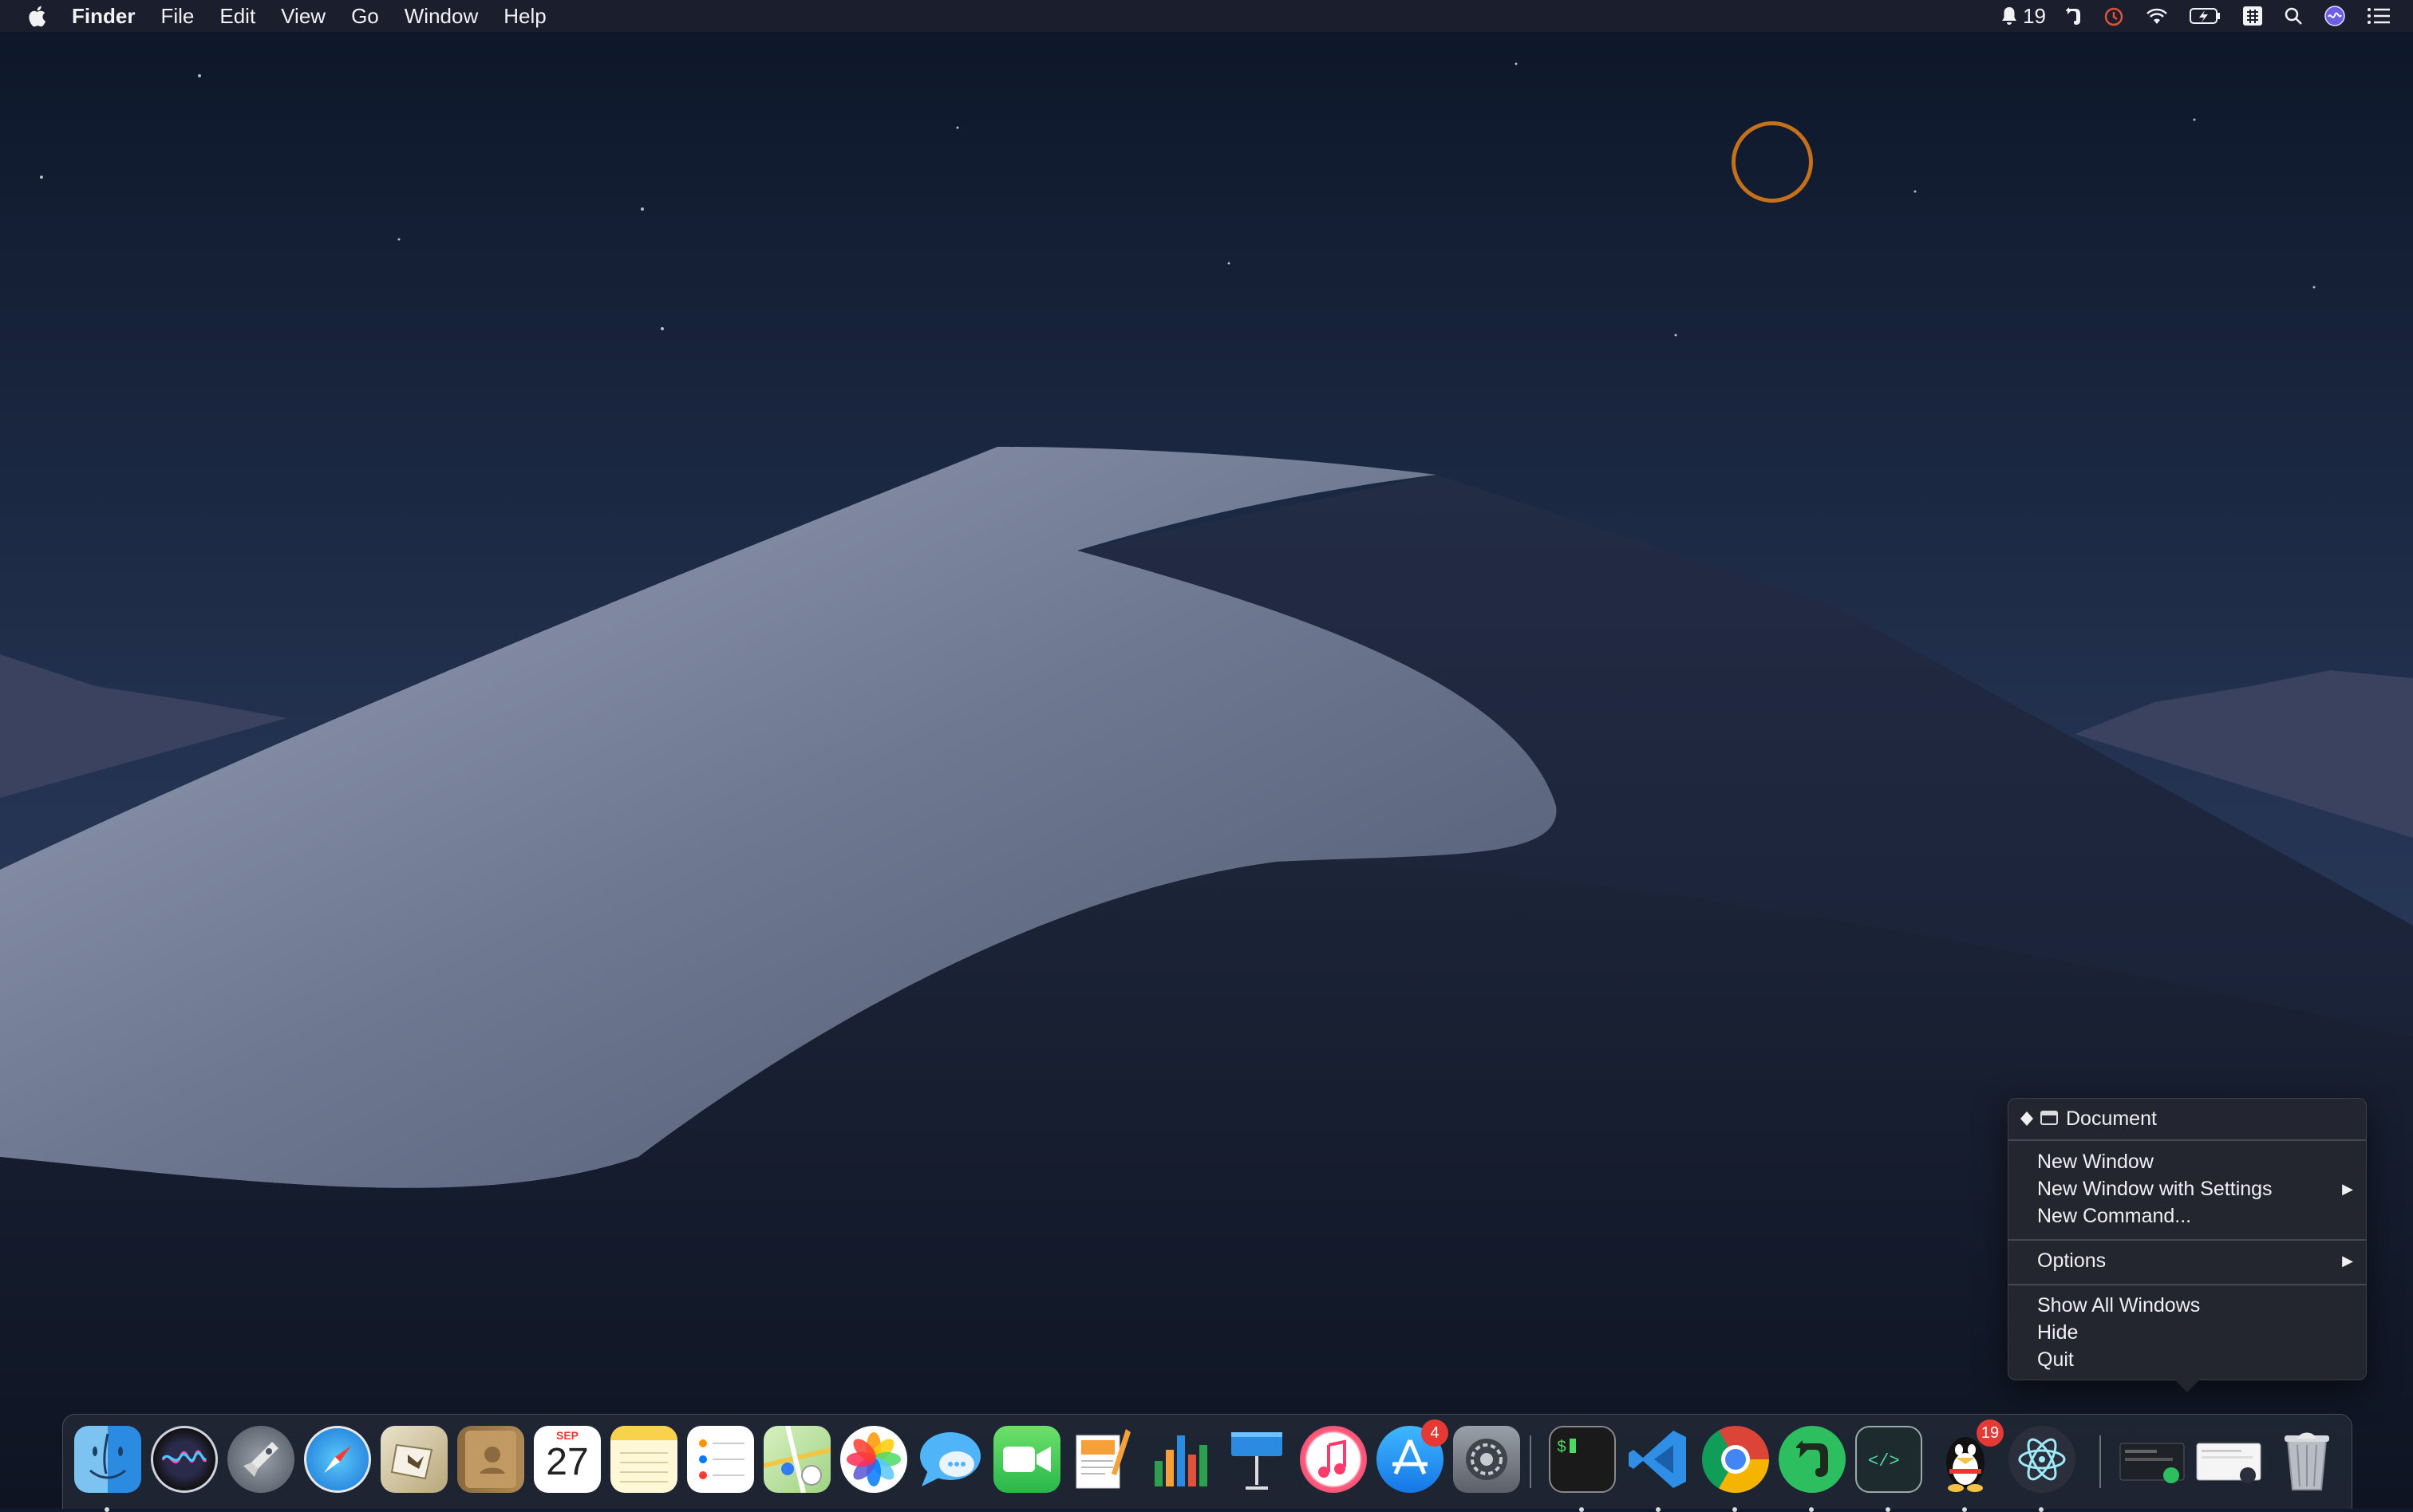  I want to click on dock-item-siri, so click(184, 1459).